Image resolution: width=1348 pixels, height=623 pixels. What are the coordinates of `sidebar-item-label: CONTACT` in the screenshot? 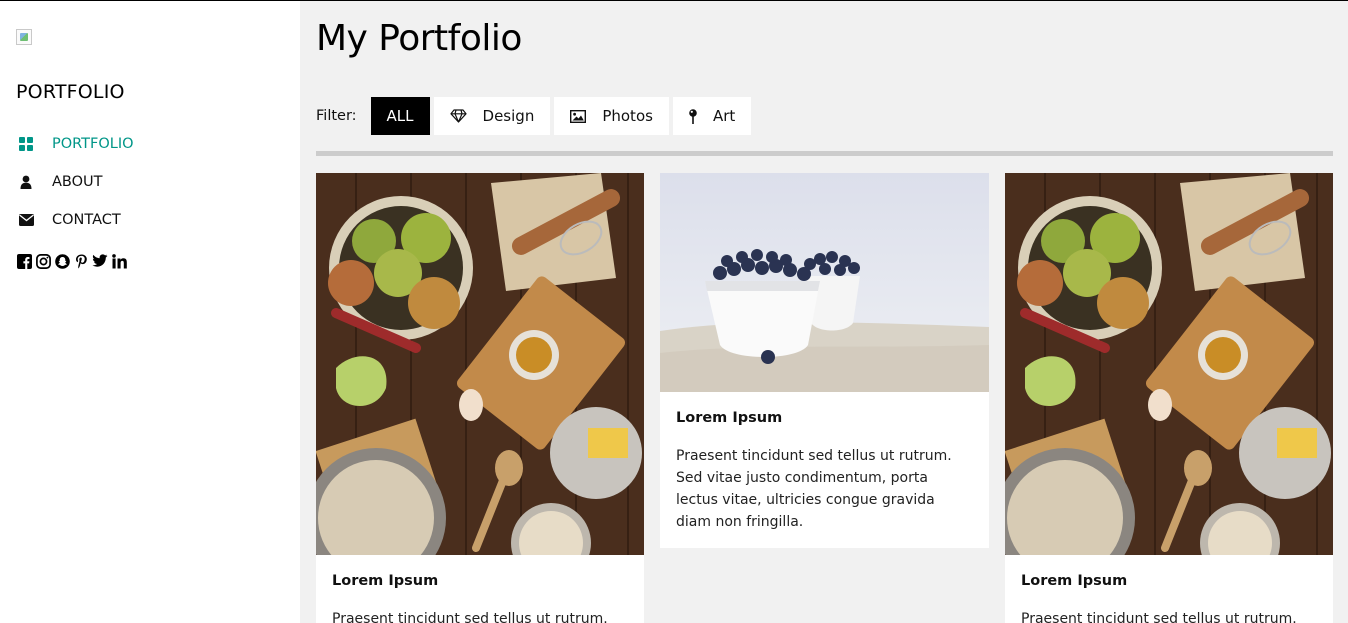 It's located at (86, 220).